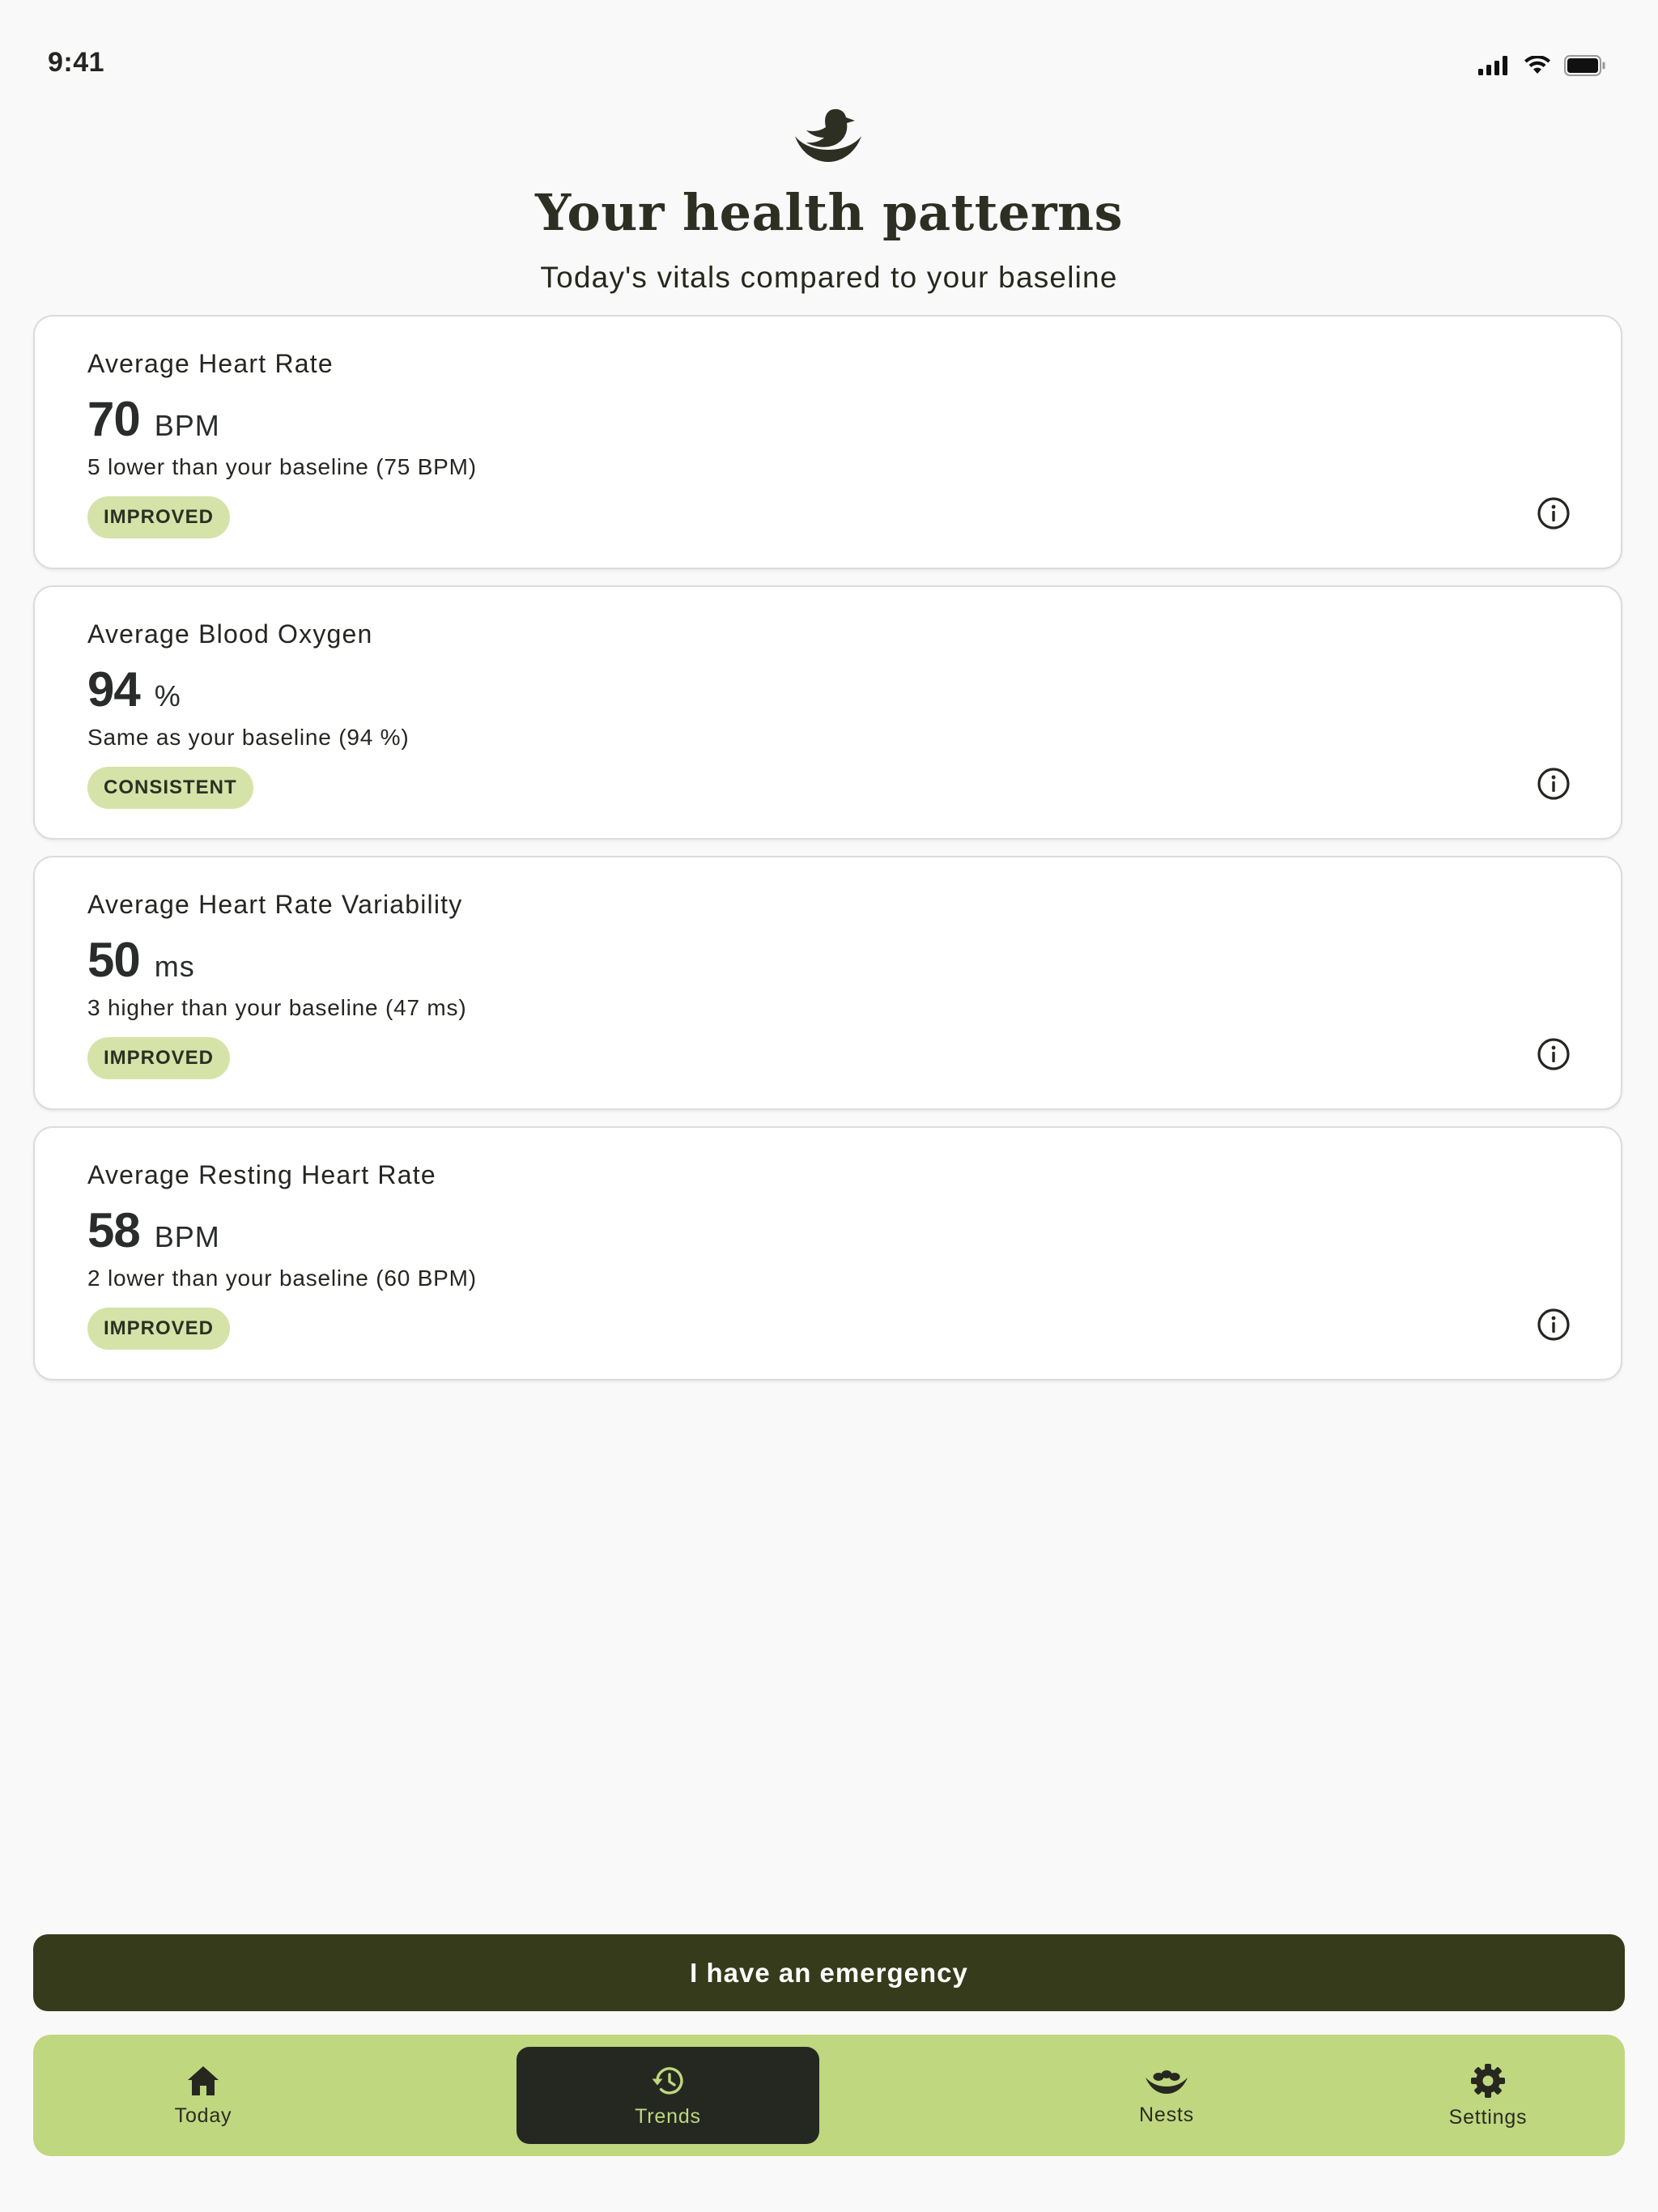 The height and width of the screenshot is (2212, 1658). I want to click on metric-description: 5 lower than your baseline (75 BPM), so click(282, 467).